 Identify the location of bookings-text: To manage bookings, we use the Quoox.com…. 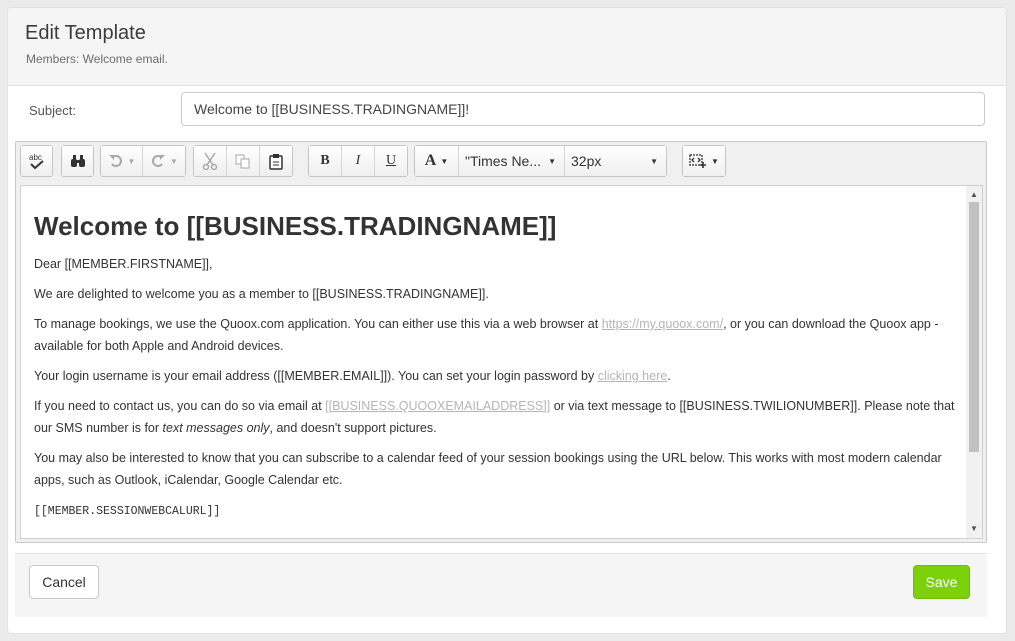
(318, 324).